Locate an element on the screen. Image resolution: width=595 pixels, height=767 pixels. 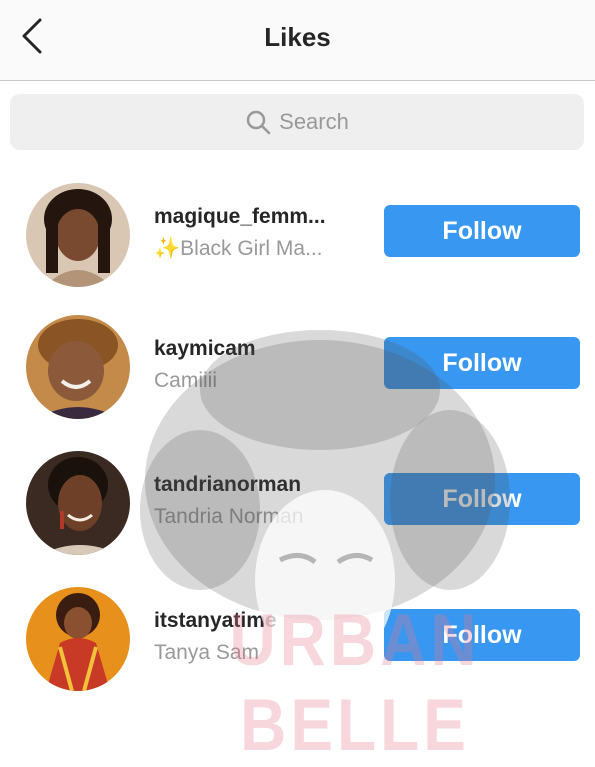
search-placeholder: Search is located at coordinates (314, 121).